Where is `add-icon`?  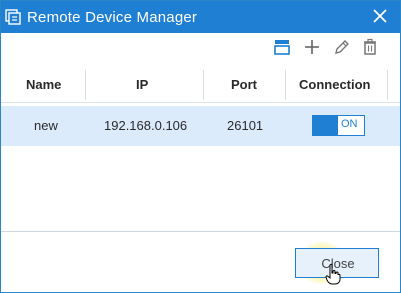 add-icon is located at coordinates (312, 47).